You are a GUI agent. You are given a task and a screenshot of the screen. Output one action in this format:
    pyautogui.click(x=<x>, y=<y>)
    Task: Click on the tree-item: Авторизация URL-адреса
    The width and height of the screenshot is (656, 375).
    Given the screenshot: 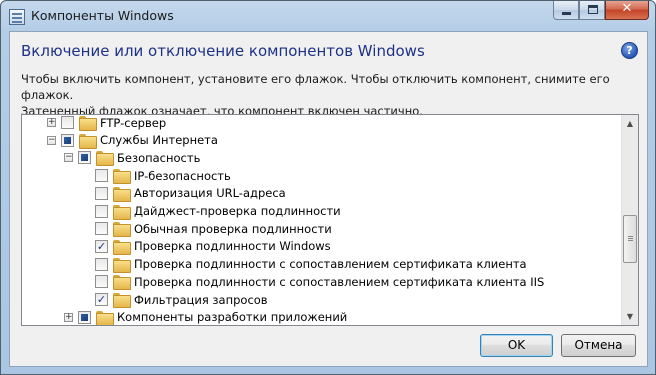 What is the action you would take?
    pyautogui.click(x=190, y=193)
    